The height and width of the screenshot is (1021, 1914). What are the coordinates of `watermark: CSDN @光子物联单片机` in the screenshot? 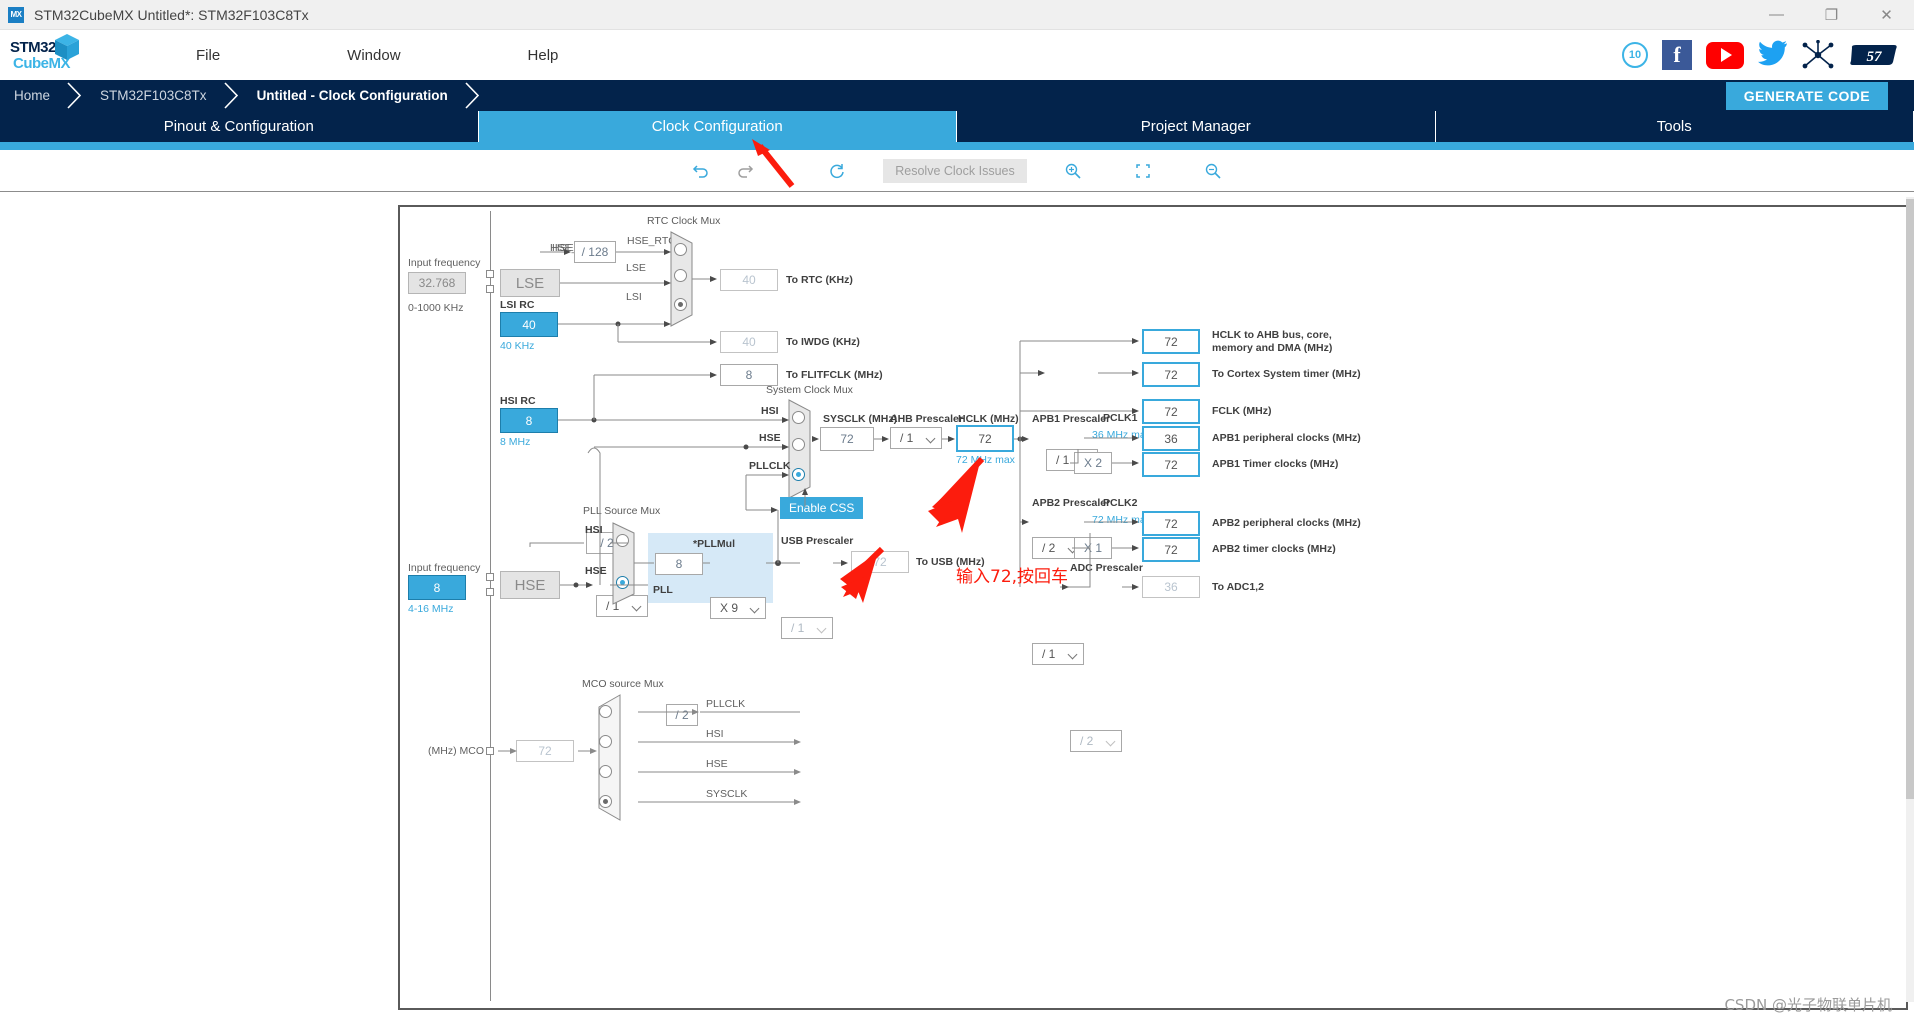 It's located at (1808, 1005).